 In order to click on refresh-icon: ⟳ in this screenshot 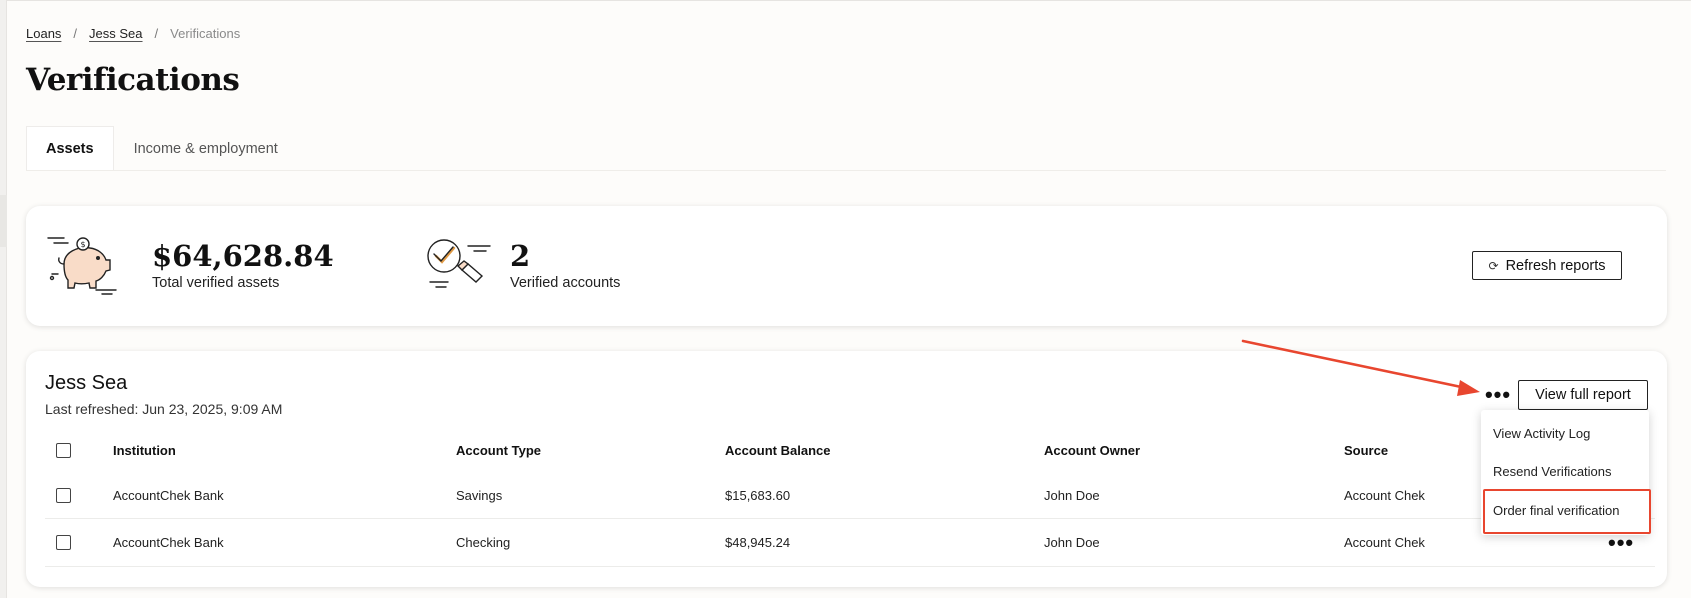, I will do `click(1493, 265)`.